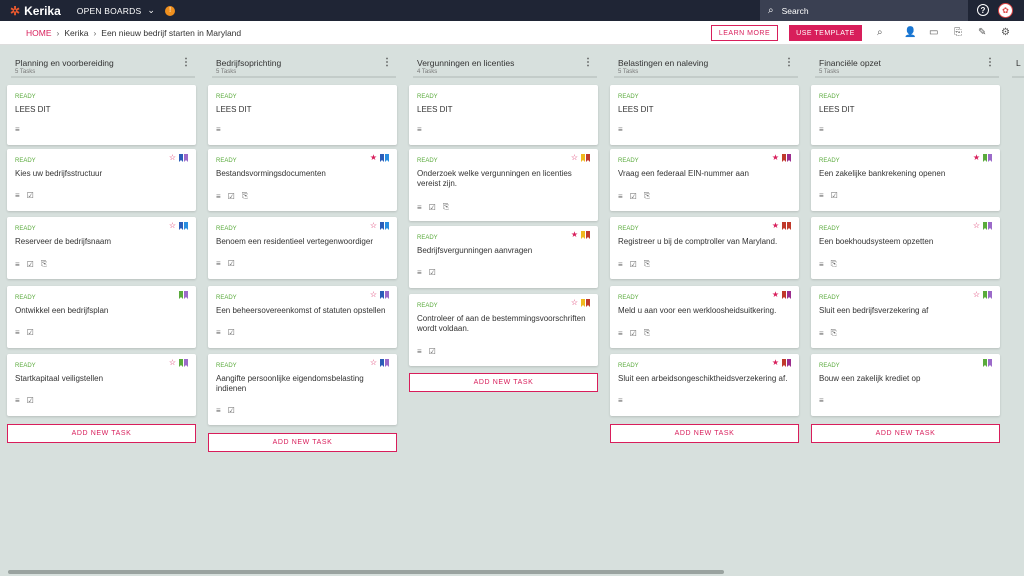 The height and width of the screenshot is (576, 1024). What do you see at coordinates (880, 32) in the screenshot?
I see `search-icon: ⌕` at bounding box center [880, 32].